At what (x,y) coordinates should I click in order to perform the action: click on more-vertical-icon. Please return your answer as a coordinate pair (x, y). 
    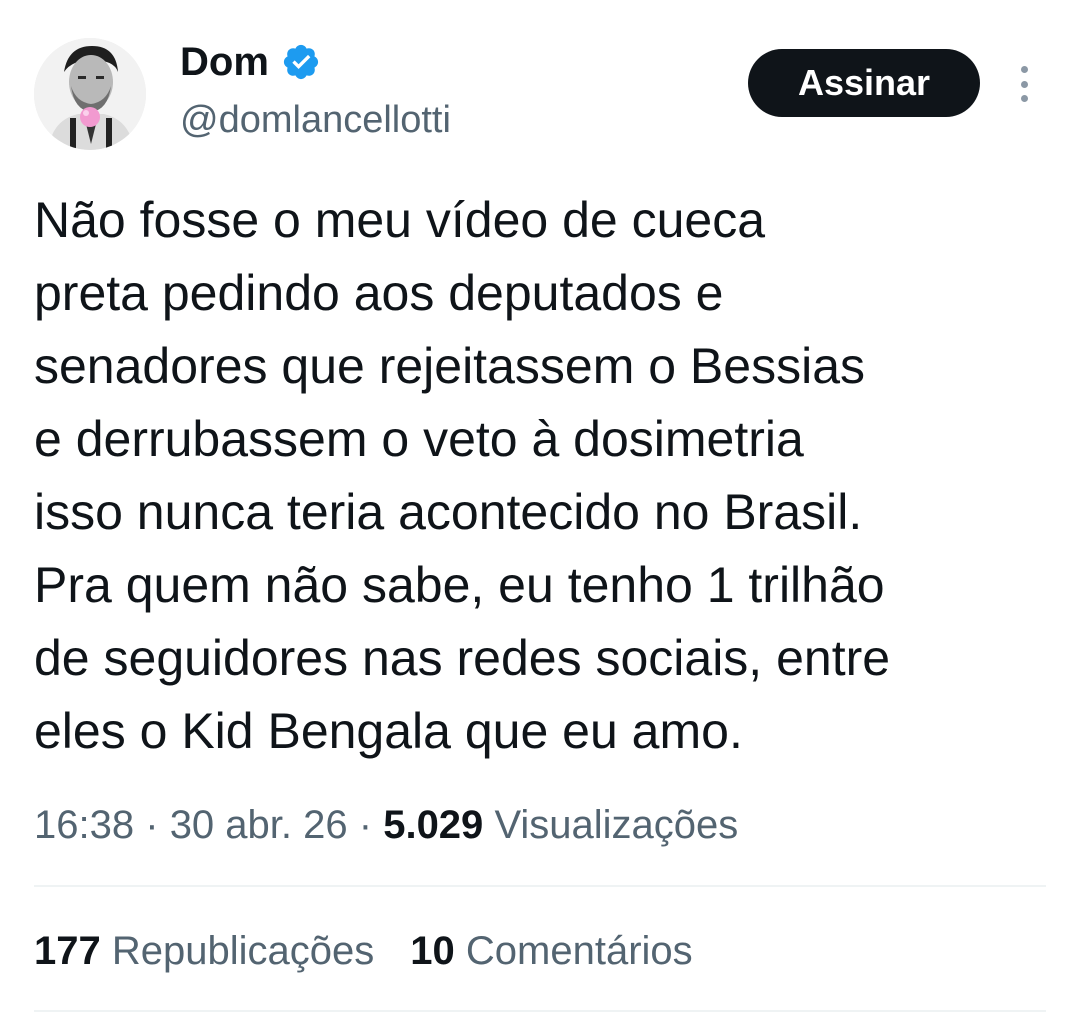
    Looking at the image, I should click on (1024, 69).